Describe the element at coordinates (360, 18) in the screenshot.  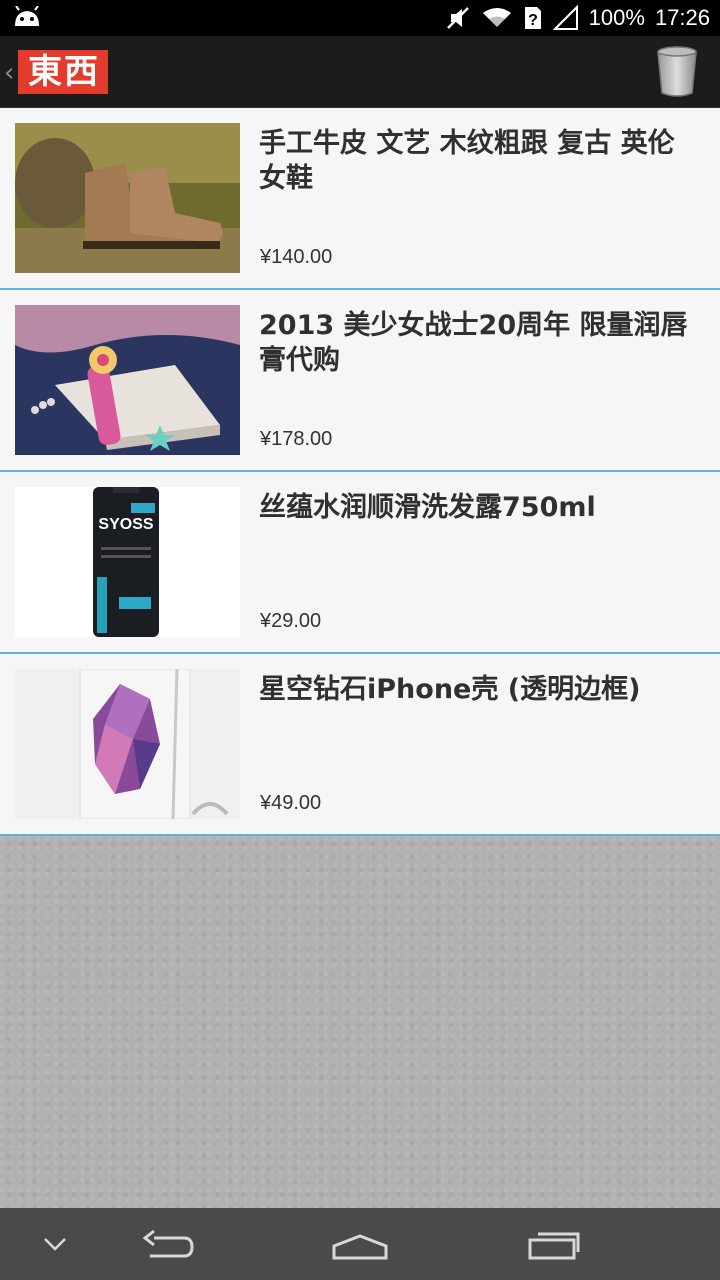
I see `status-bar: ? 100% 17:26` at that location.